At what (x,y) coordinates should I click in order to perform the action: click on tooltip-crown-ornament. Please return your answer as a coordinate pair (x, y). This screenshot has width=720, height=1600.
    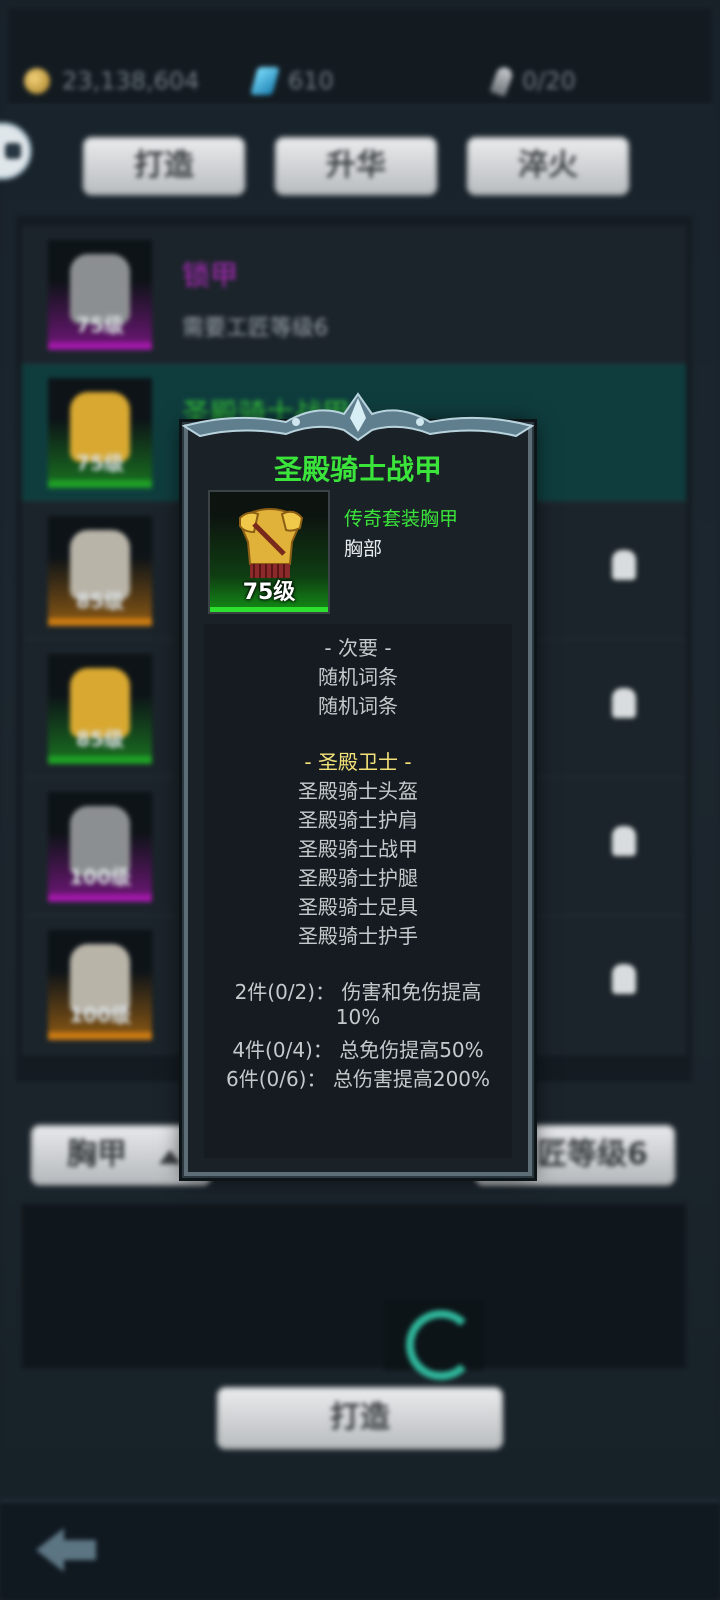
    Looking at the image, I should click on (358, 417).